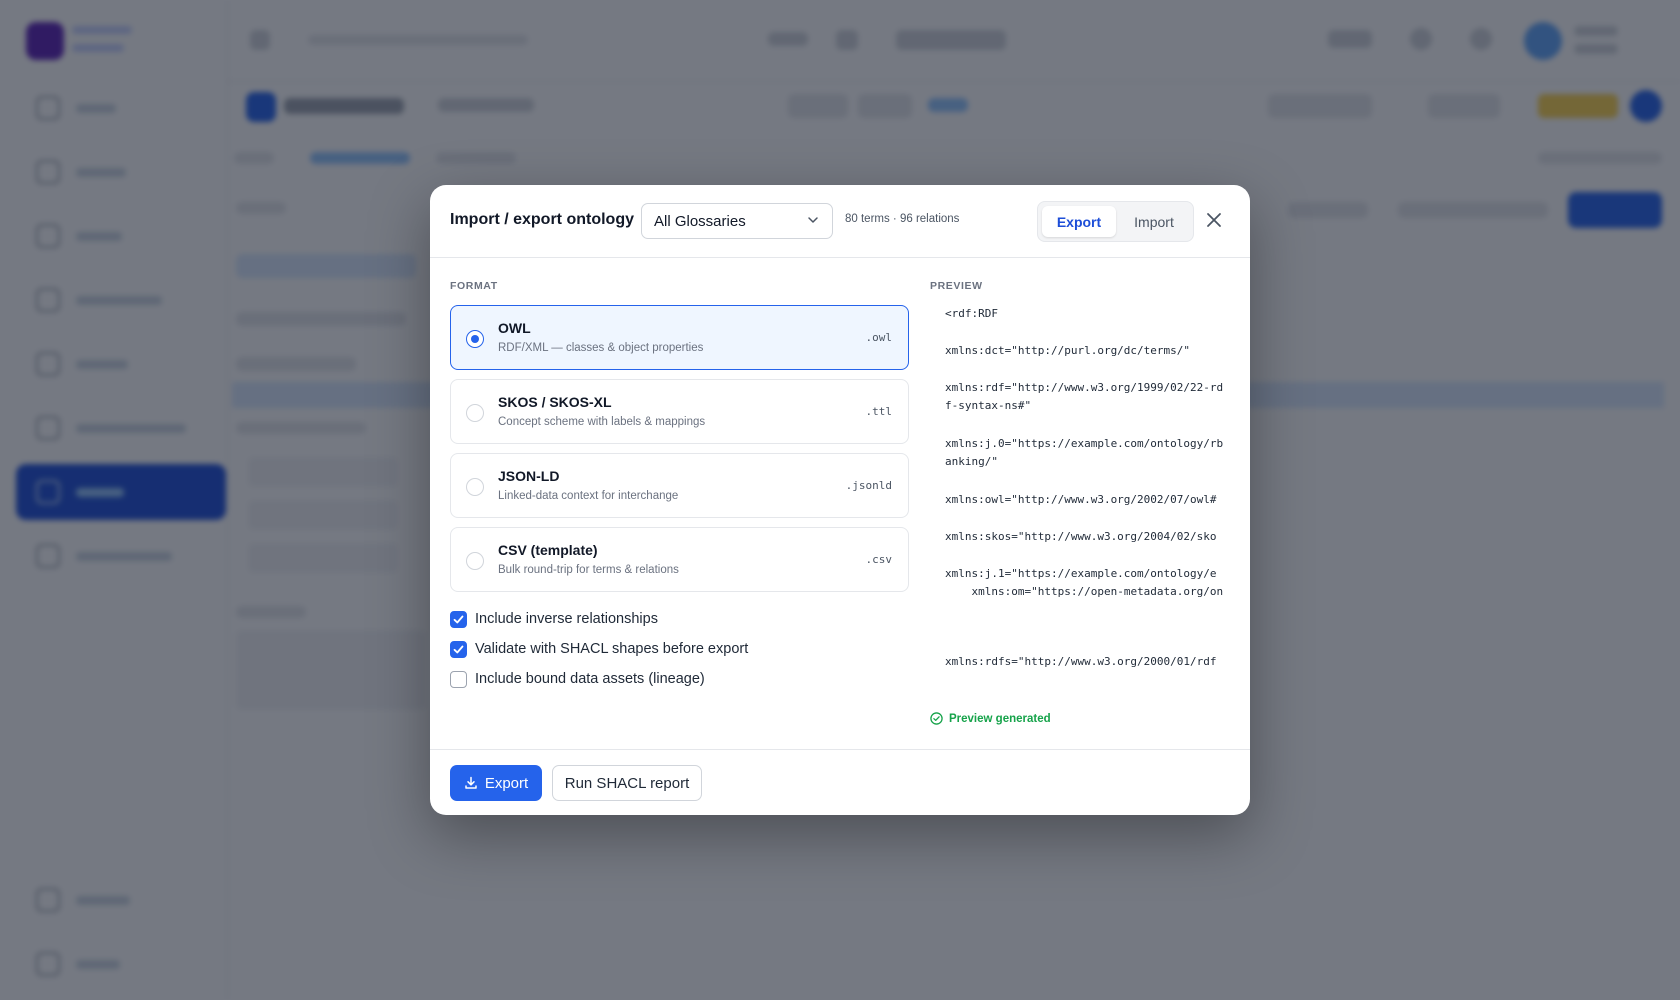 Image resolution: width=1680 pixels, height=1000 pixels. I want to click on checkbox-unchecked, so click(458, 679).